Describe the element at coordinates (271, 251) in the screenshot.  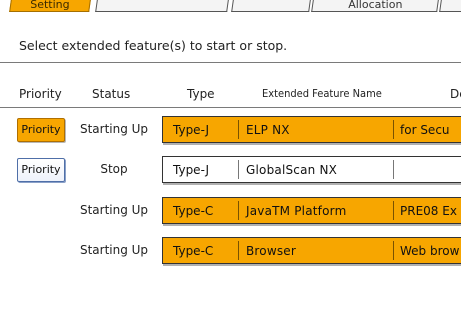
I see `feature-name: Browser` at that location.